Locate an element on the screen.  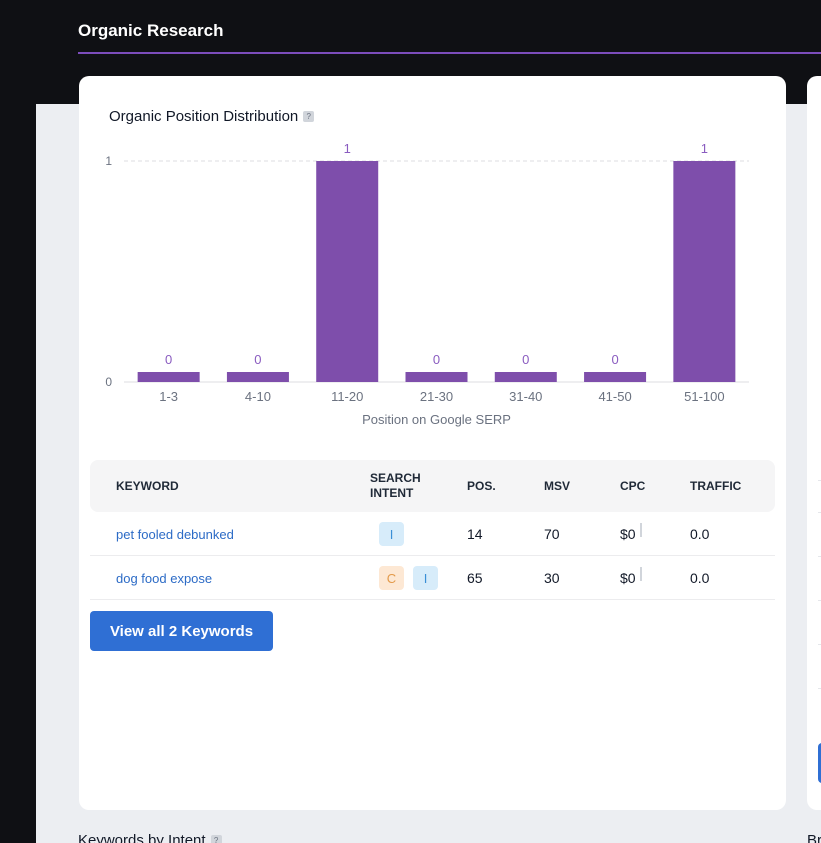
y-tick-label: 0 is located at coordinates (108, 382).